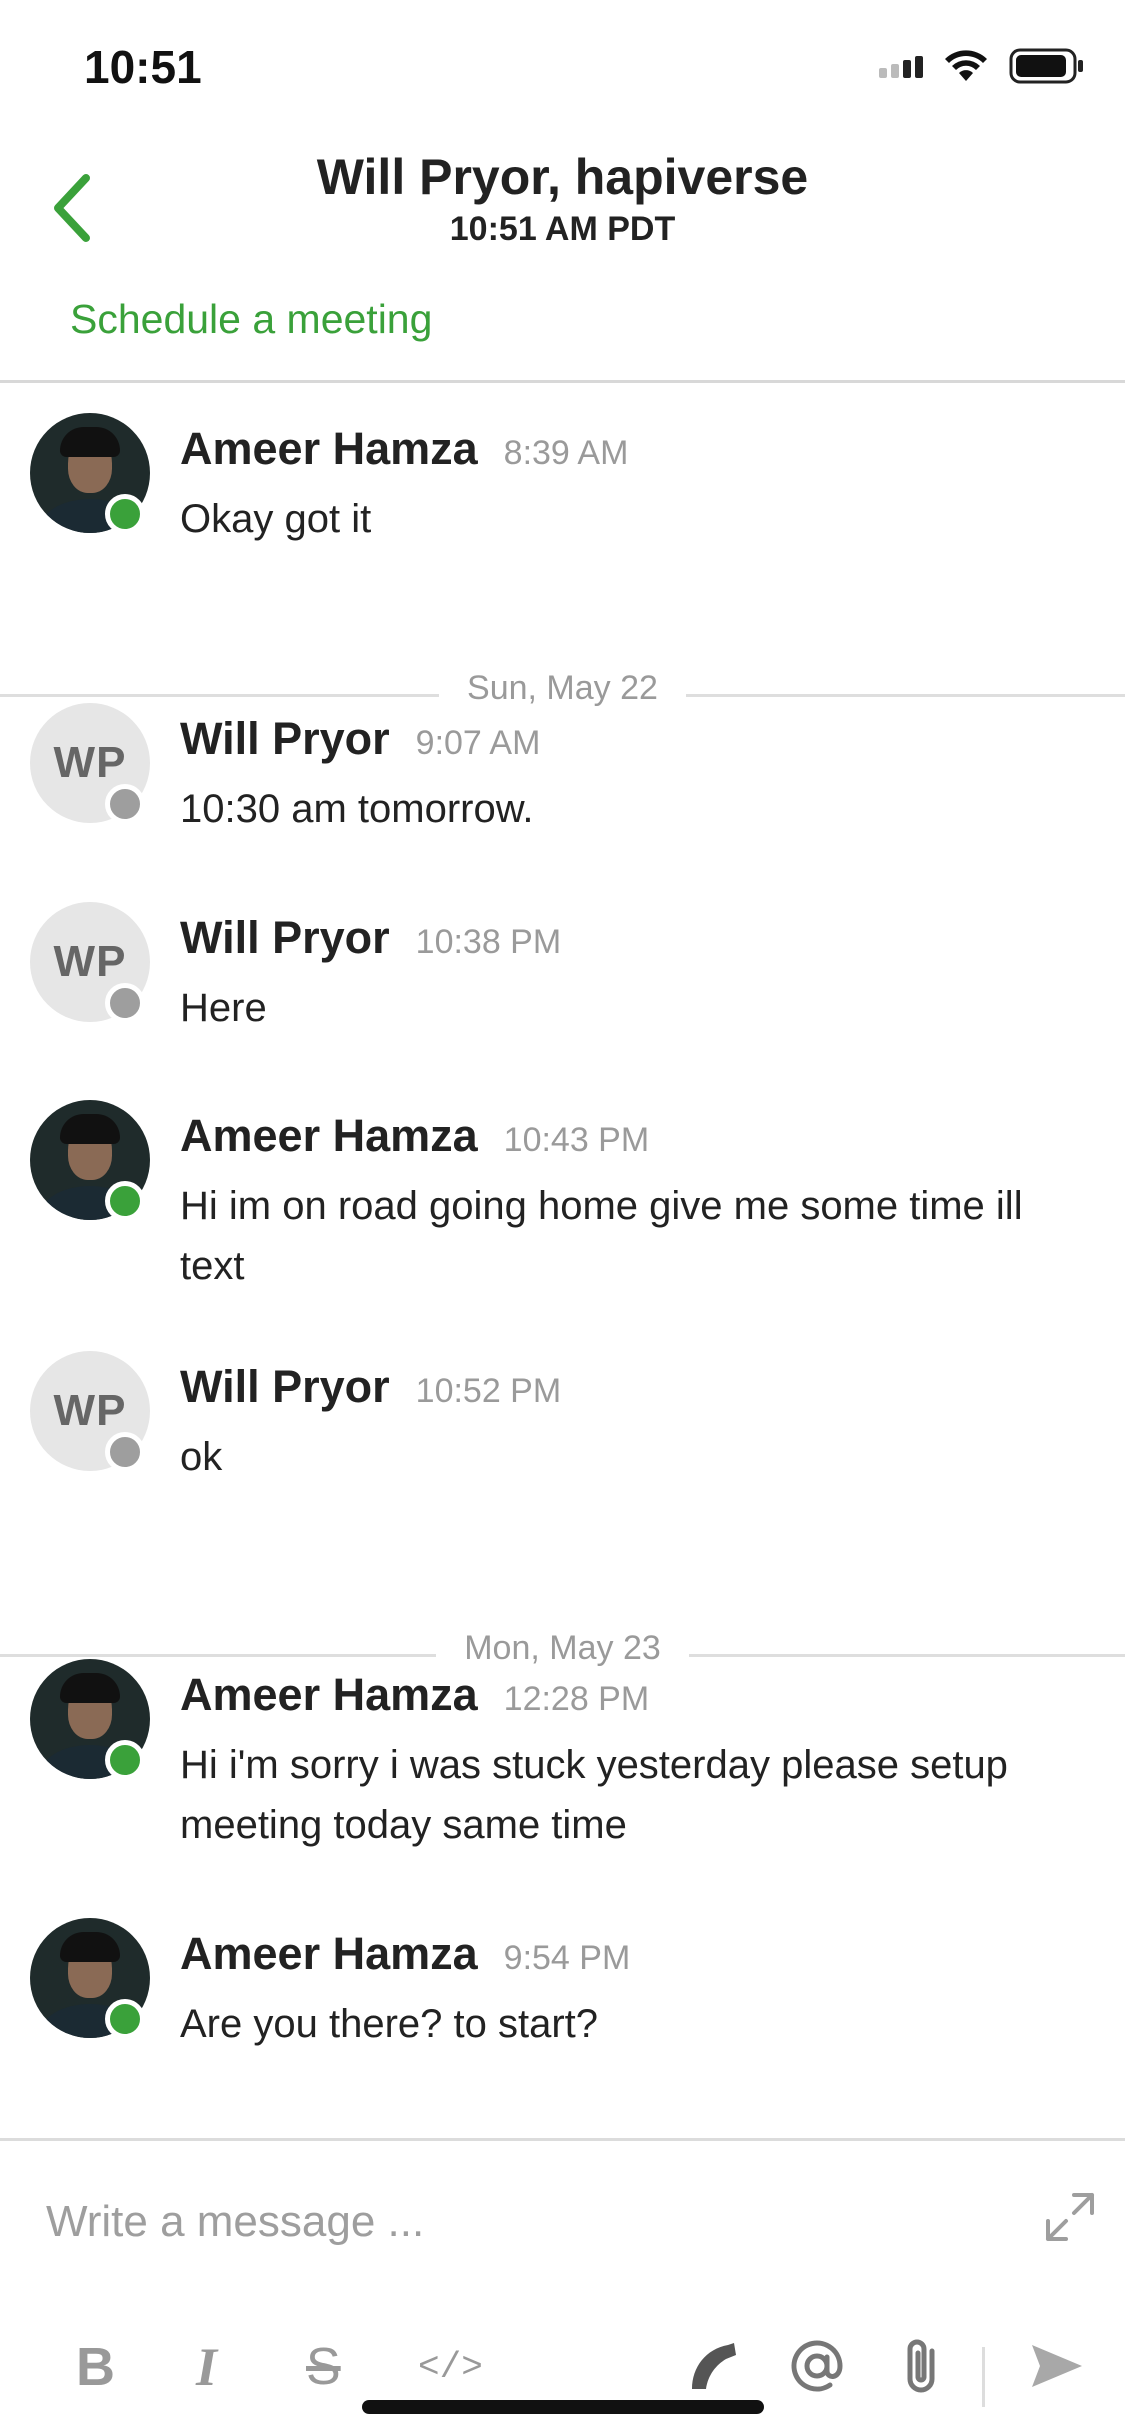 Image resolution: width=1125 pixels, height=2436 pixels. Describe the element at coordinates (576, 1140) in the screenshot. I see `message-time: 10:43 PM` at that location.